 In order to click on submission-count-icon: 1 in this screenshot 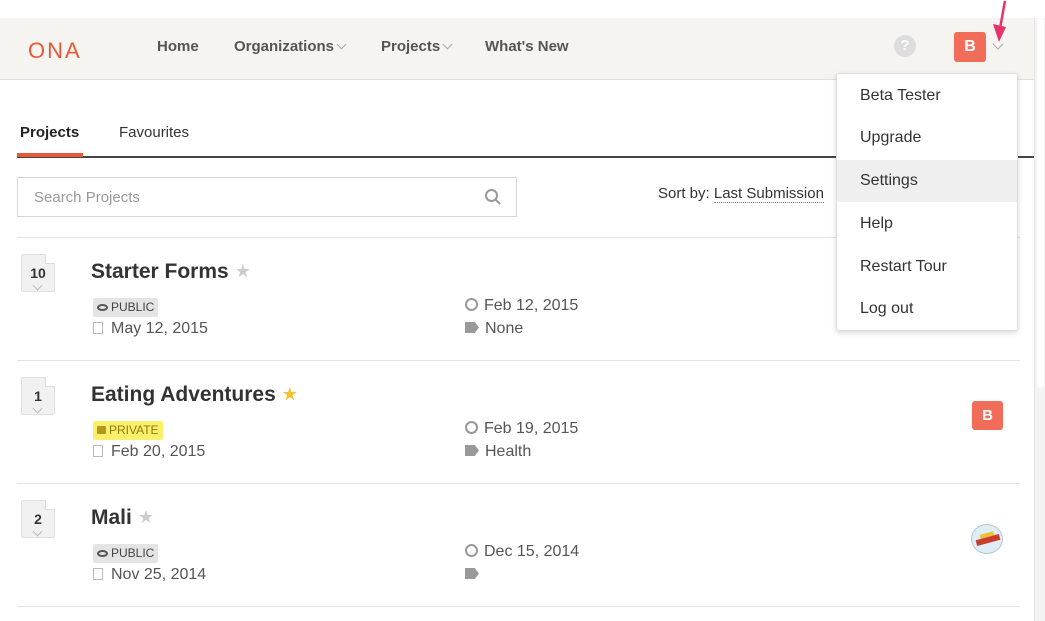, I will do `click(38, 396)`.